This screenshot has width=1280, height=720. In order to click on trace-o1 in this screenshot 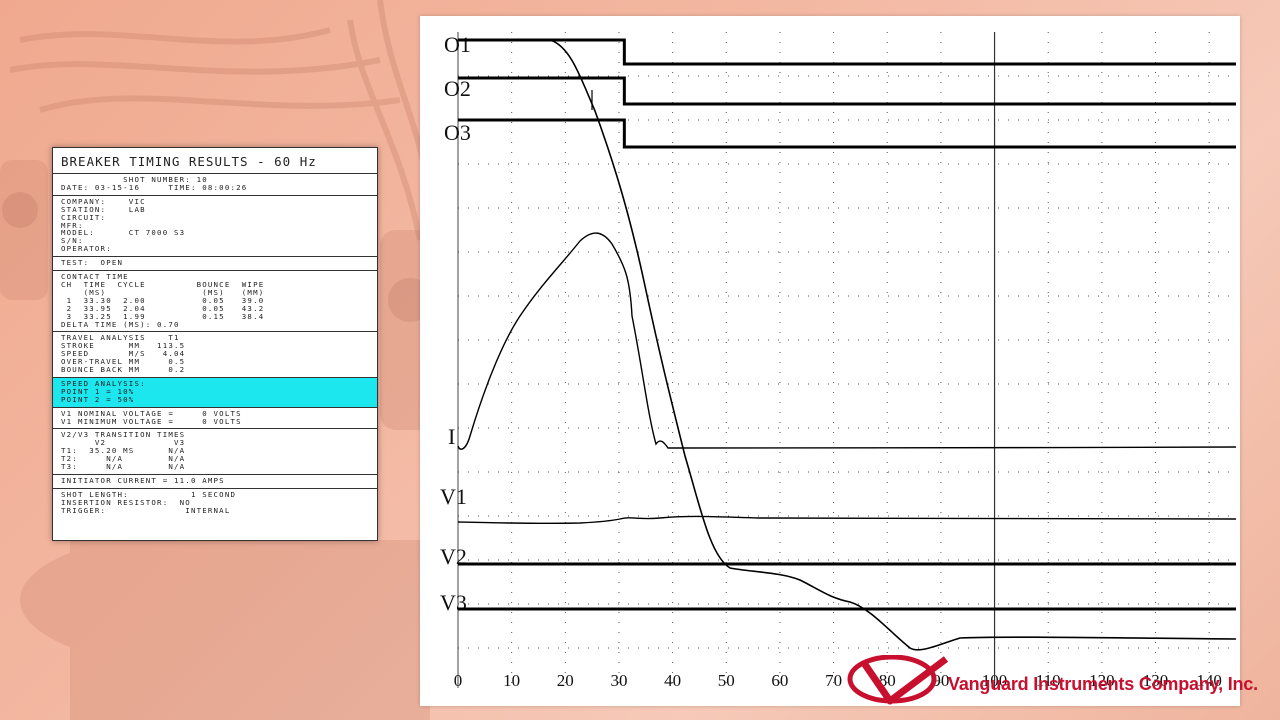, I will do `click(847, 52)`.